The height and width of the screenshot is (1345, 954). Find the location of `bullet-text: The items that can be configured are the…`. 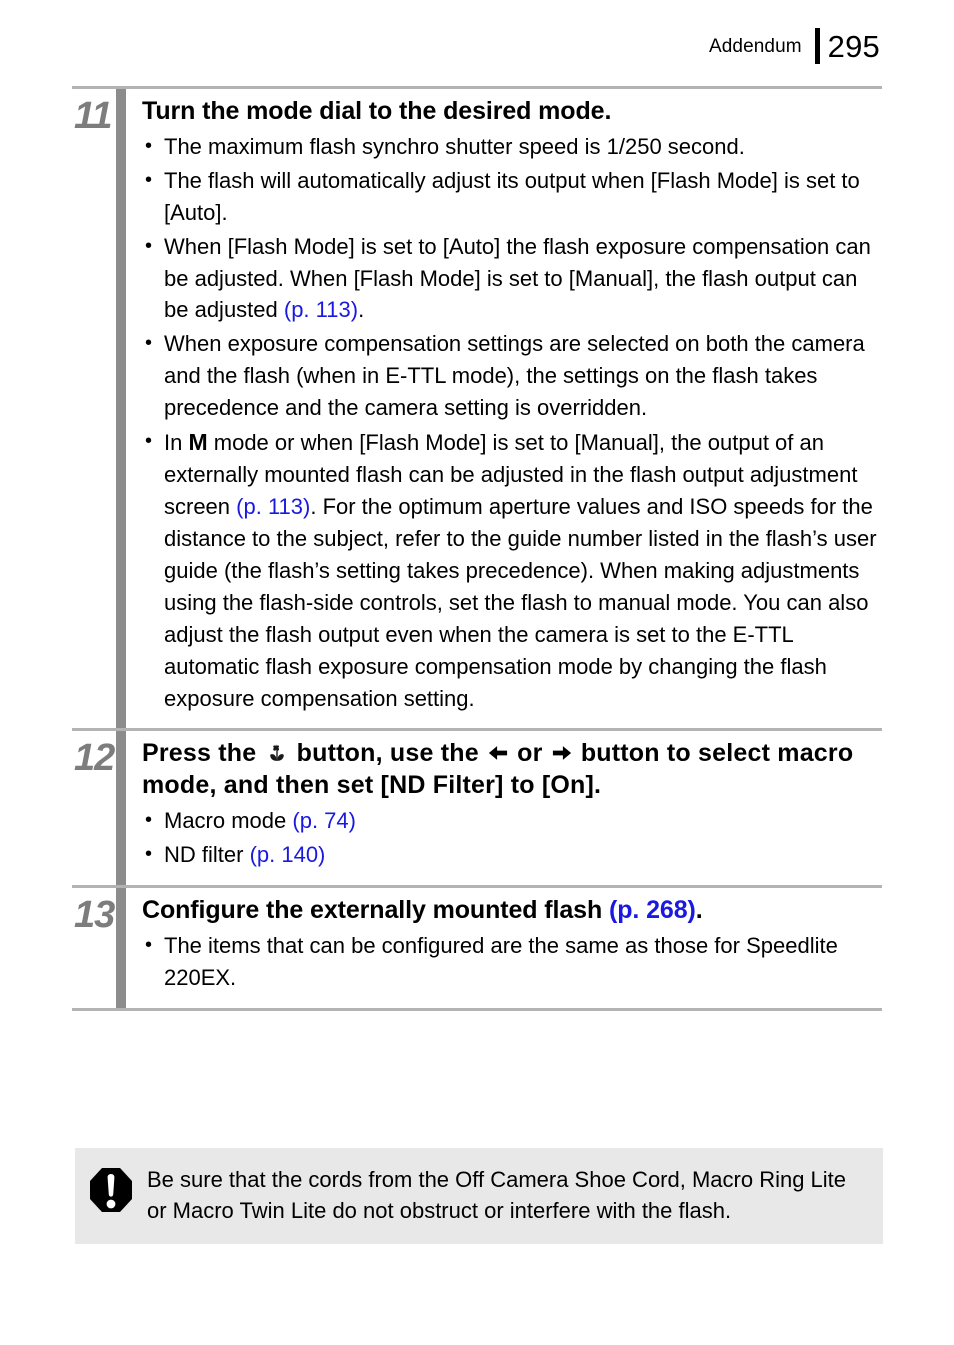

bullet-text: The items that can be configured are the… is located at coordinates (501, 962).